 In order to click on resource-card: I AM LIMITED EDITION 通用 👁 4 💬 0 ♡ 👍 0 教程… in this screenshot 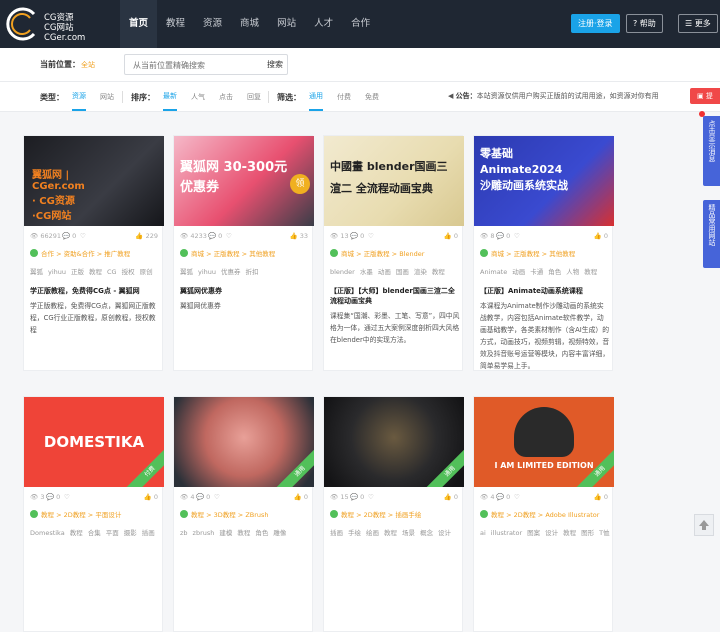, I will do `click(543, 514)`.